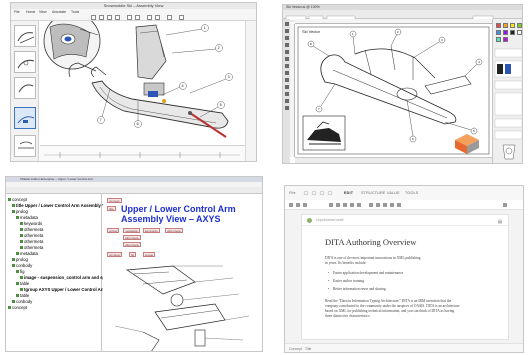  Describe the element at coordinates (295, 349) in the screenshot. I see `breadcrumb-item: Concept` at that location.